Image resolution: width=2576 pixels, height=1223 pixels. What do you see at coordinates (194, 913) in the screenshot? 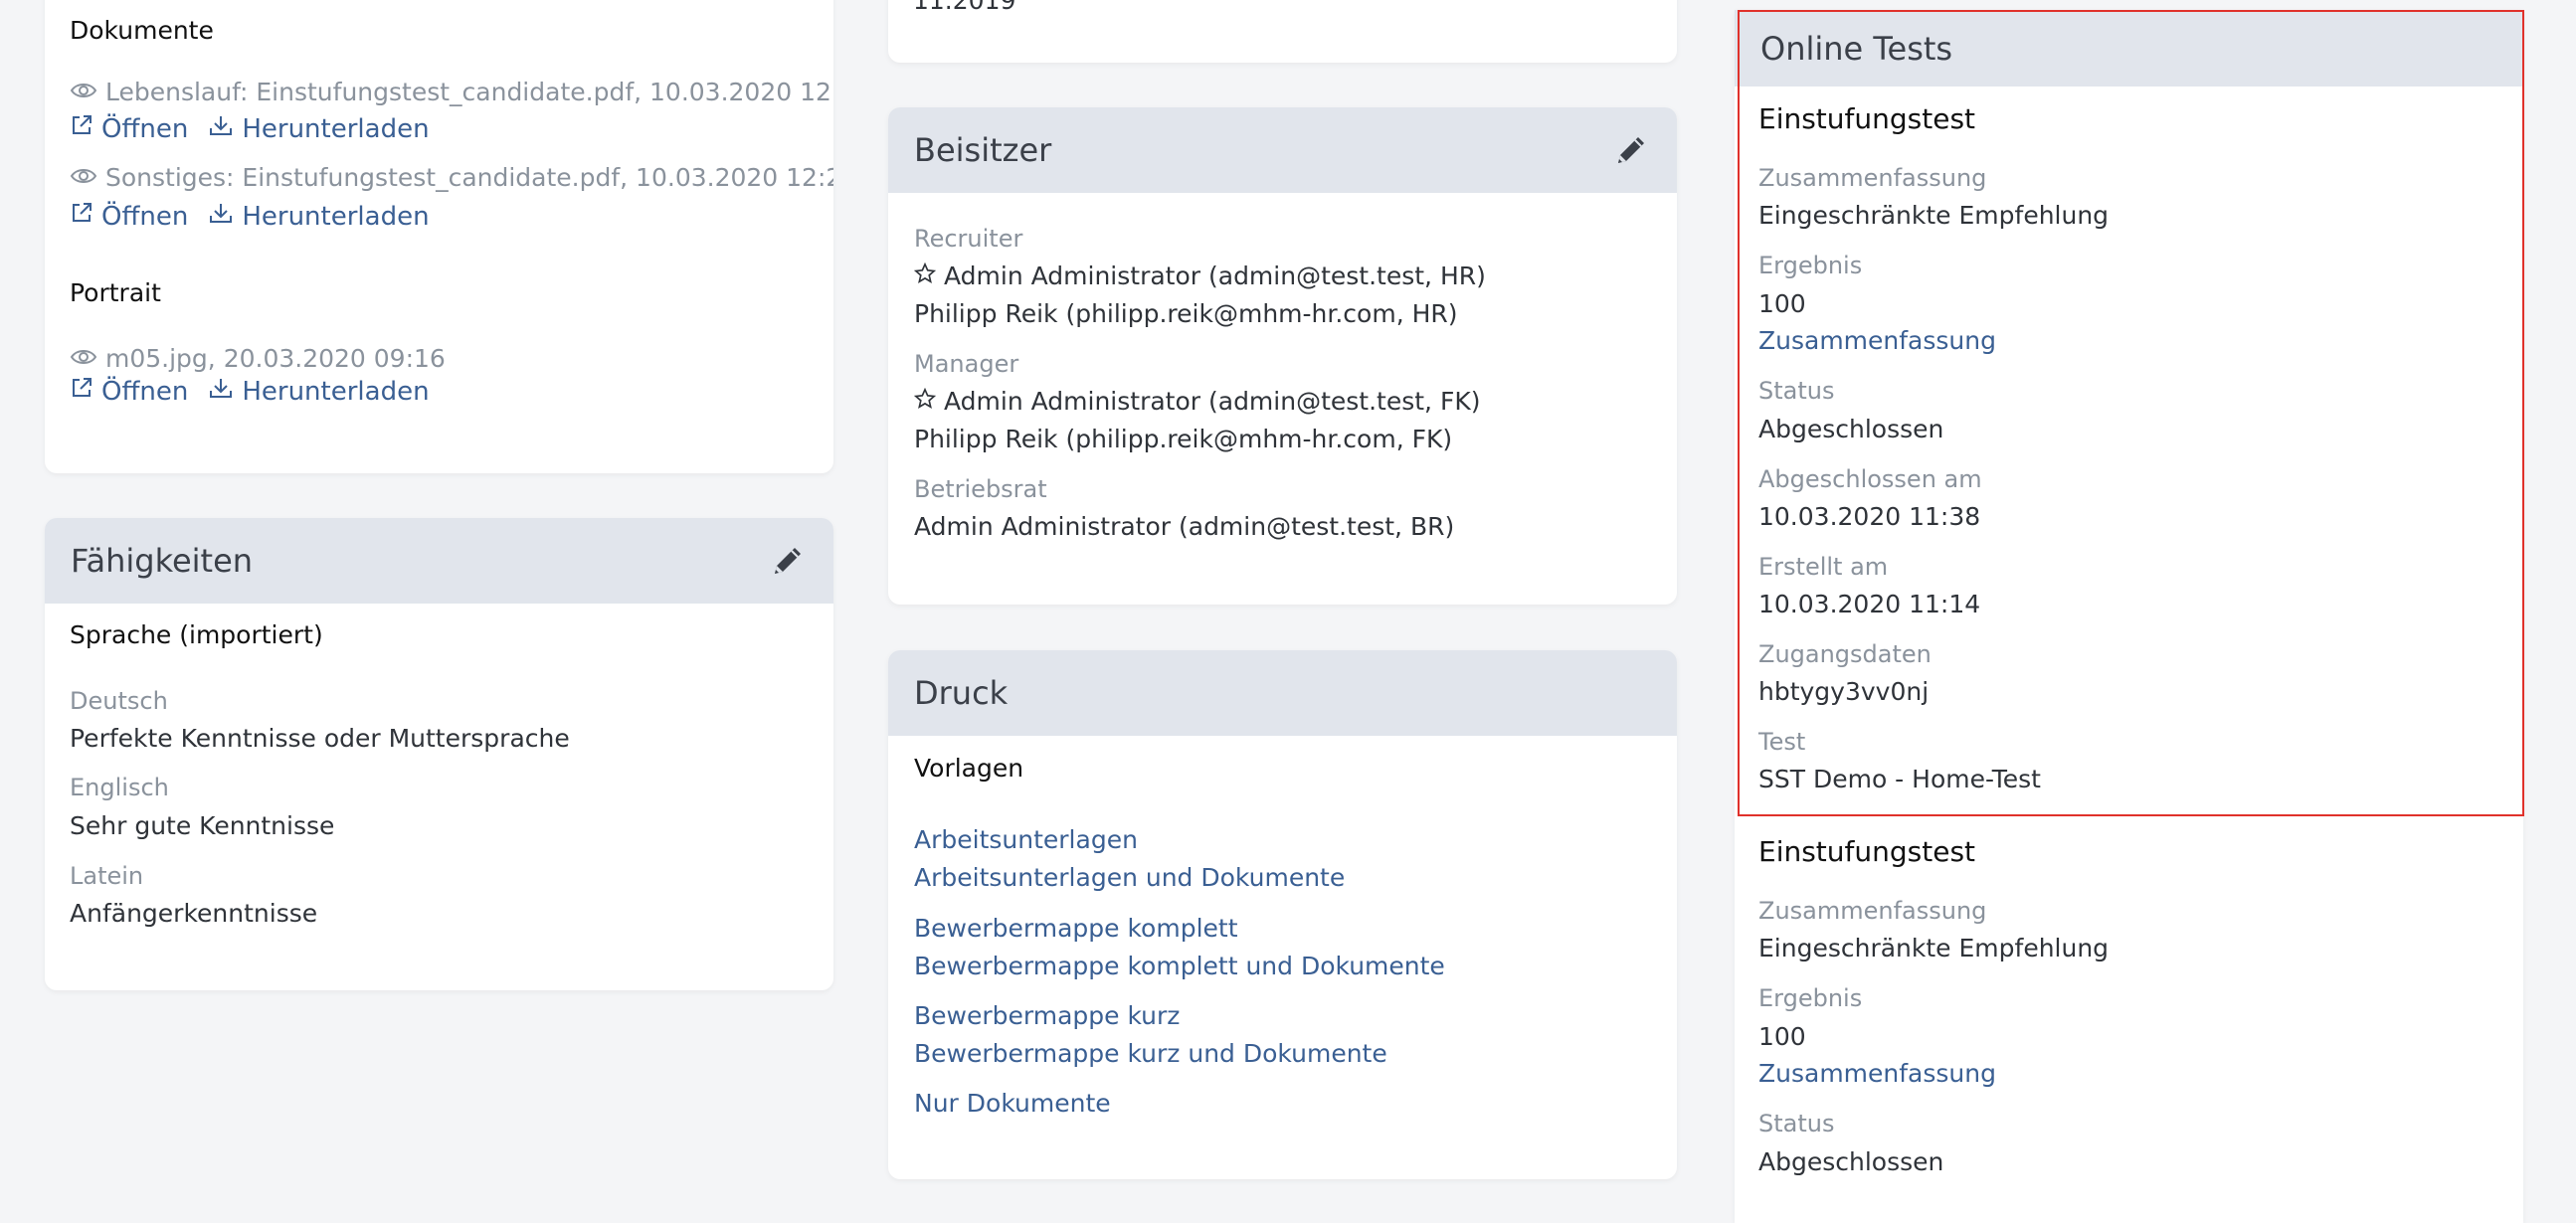
I see `language-value: Anfängerkenntnisse` at bounding box center [194, 913].